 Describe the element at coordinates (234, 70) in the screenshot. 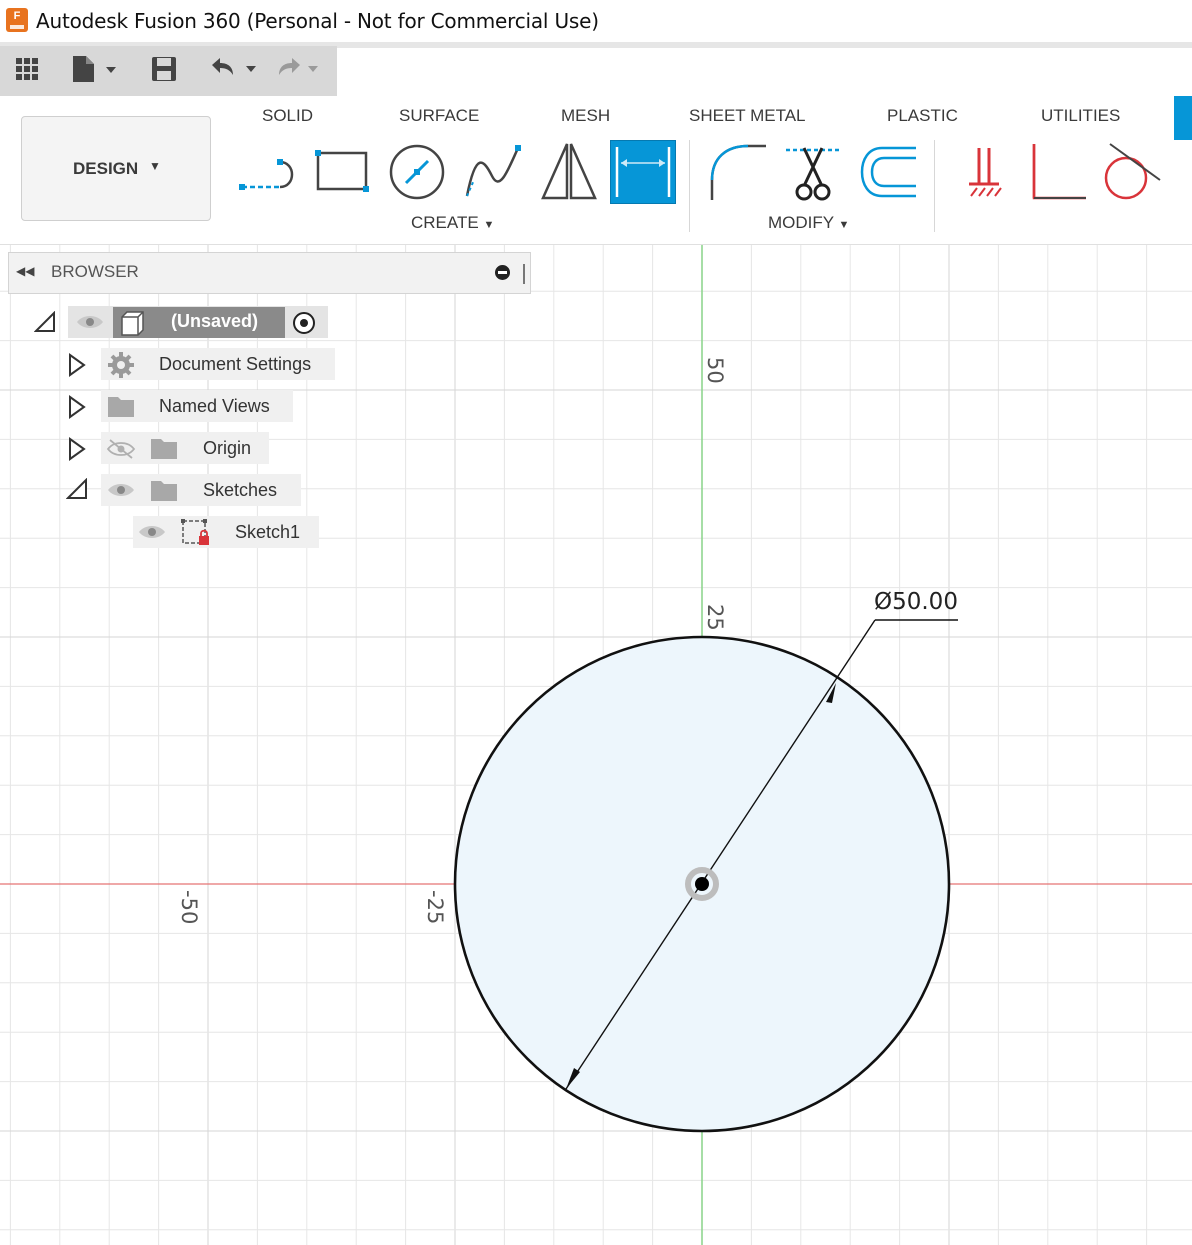

I see `undo-icon` at that location.